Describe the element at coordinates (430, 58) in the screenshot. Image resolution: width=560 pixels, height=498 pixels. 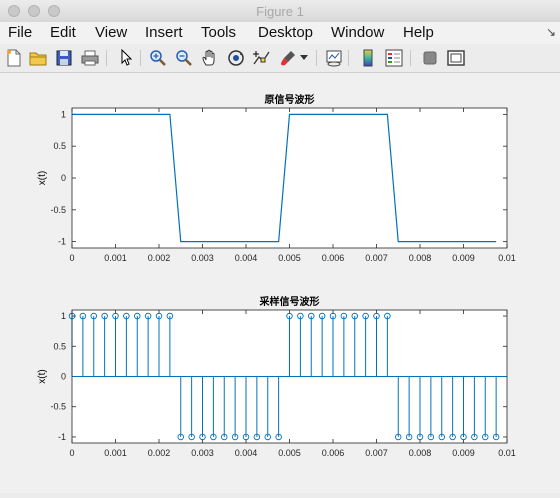
I see `hide-plot-tools-icon` at that location.